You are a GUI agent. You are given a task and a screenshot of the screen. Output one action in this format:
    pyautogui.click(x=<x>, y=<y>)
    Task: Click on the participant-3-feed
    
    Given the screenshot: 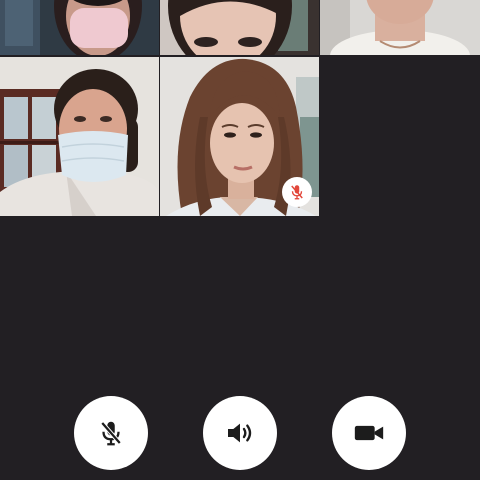 What is the action you would take?
    pyautogui.click(x=400, y=27)
    